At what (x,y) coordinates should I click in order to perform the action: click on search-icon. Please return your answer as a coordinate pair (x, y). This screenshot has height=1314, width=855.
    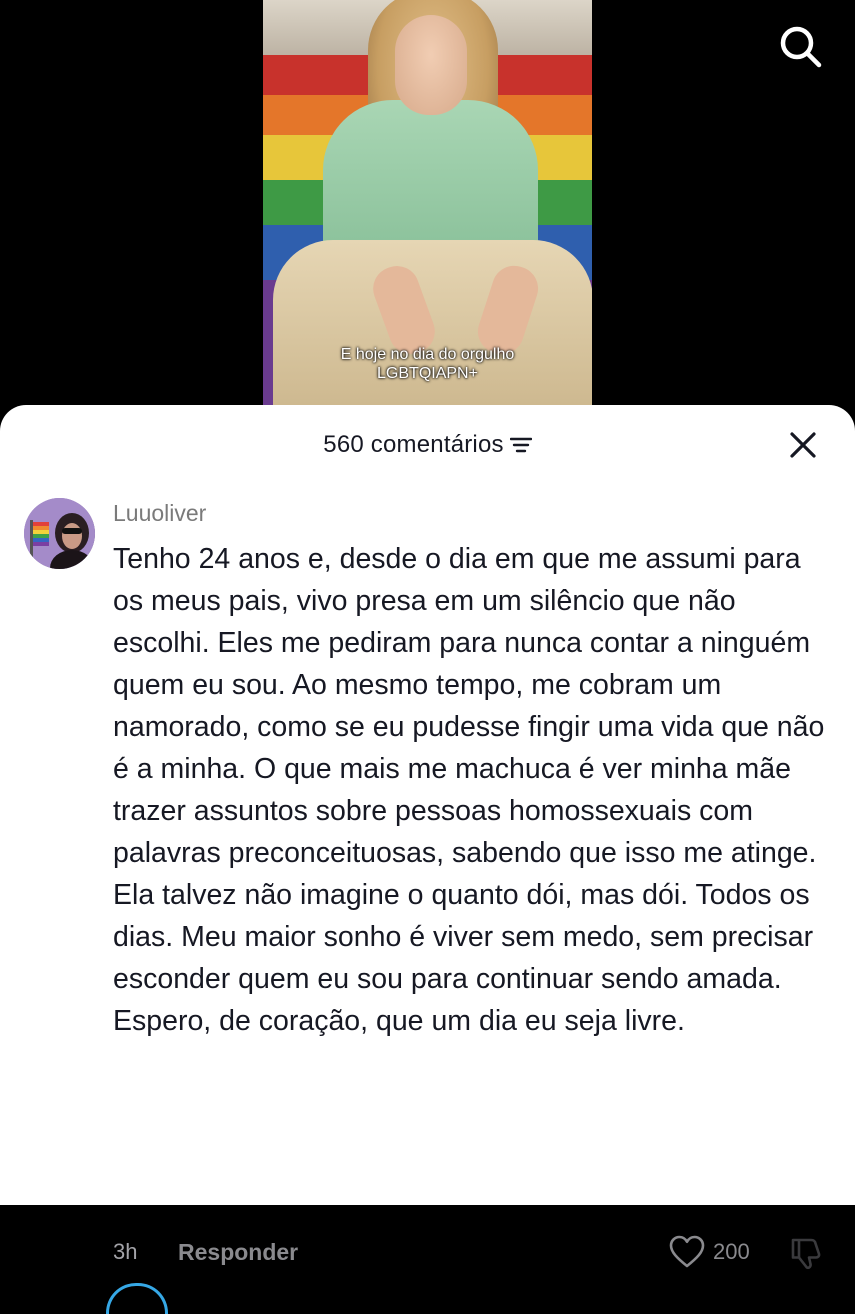
    Looking at the image, I should click on (800, 46).